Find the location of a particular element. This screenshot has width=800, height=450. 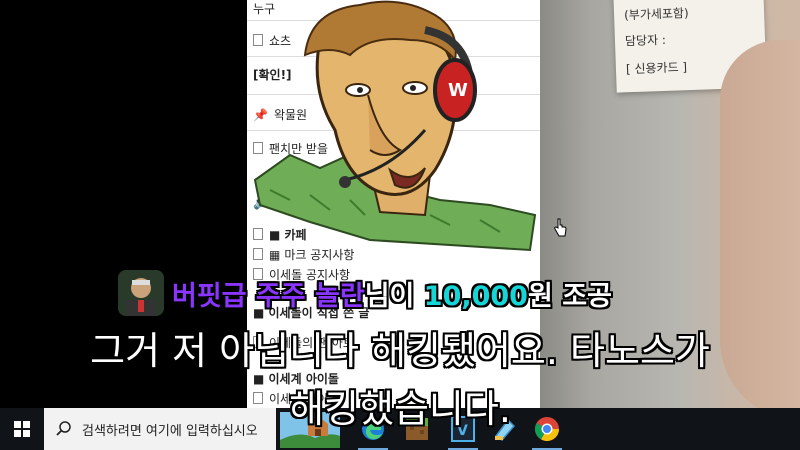

receipt-line: [ 신용카드 ] is located at coordinates (656, 68).